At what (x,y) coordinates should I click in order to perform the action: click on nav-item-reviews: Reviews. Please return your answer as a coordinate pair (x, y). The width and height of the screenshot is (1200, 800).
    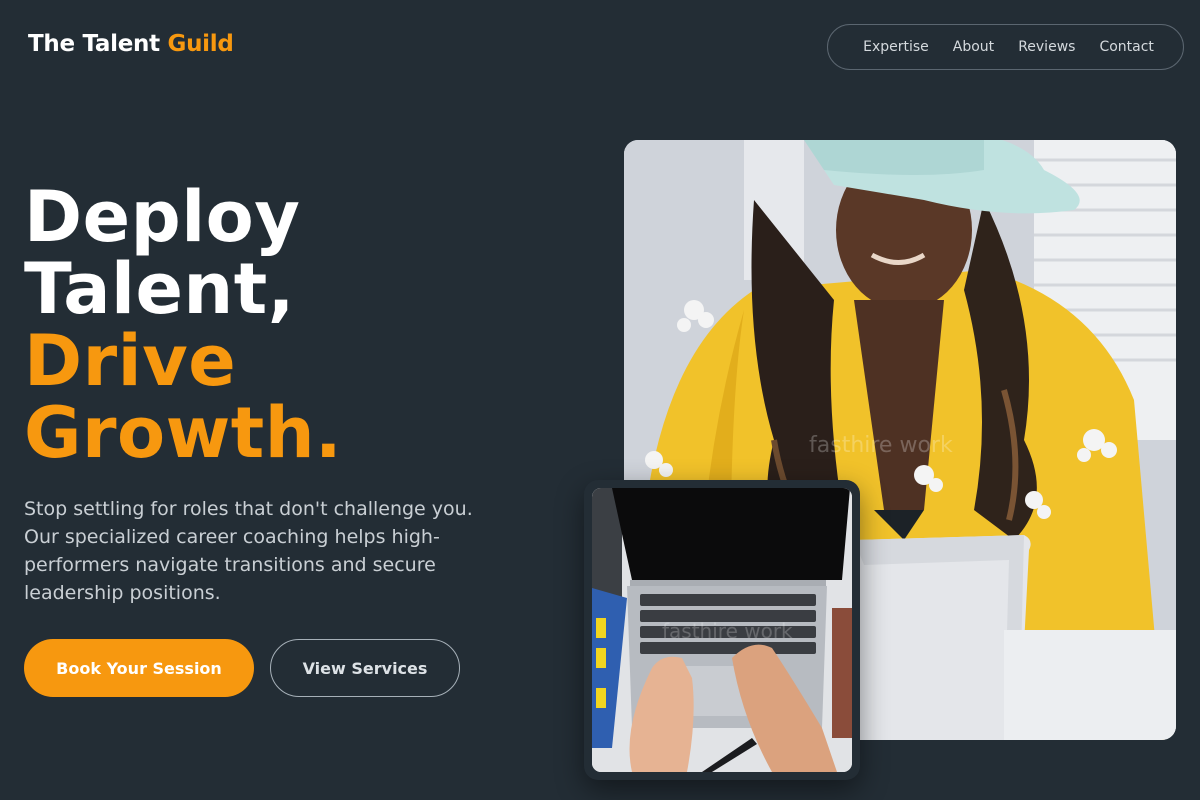
    Looking at the image, I should click on (1046, 47).